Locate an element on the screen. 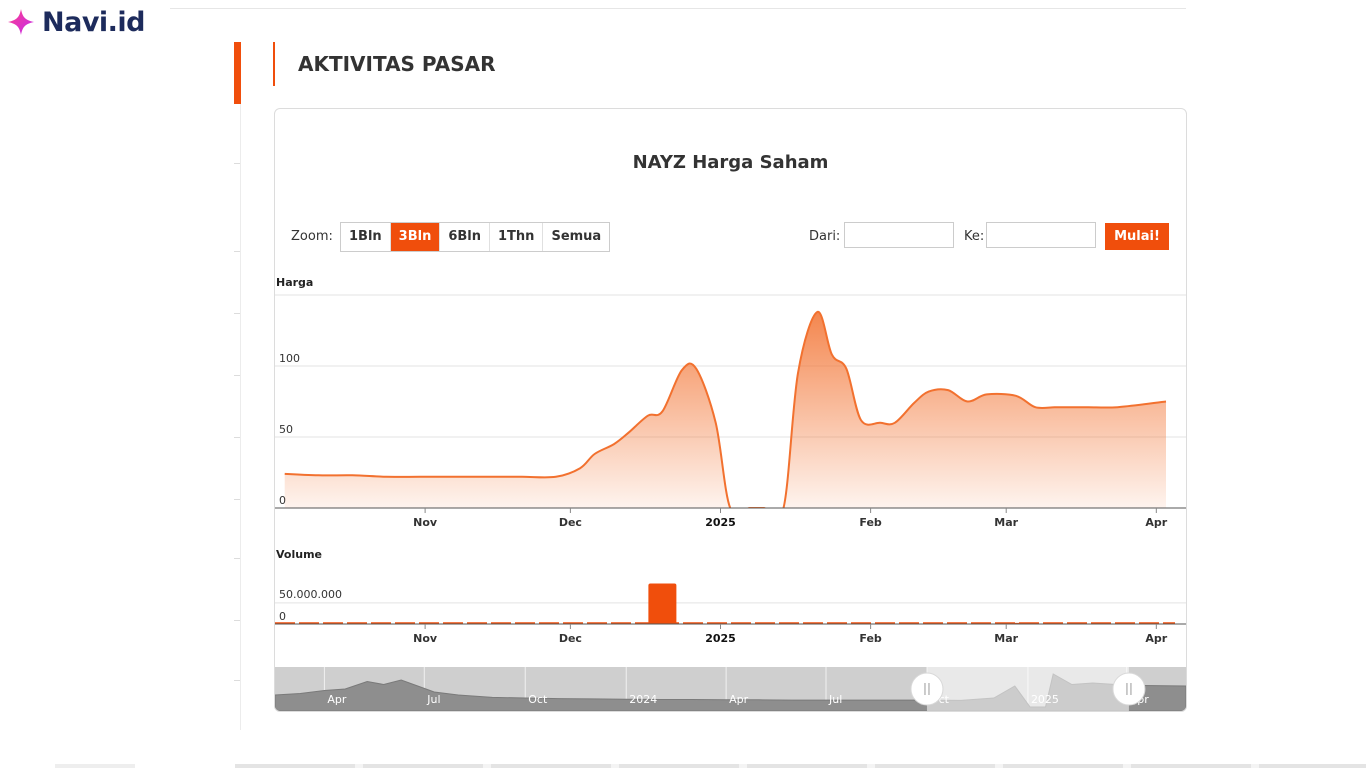 The height and width of the screenshot is (768, 1366). volume-x-tick-label: Mar is located at coordinates (1006, 638).